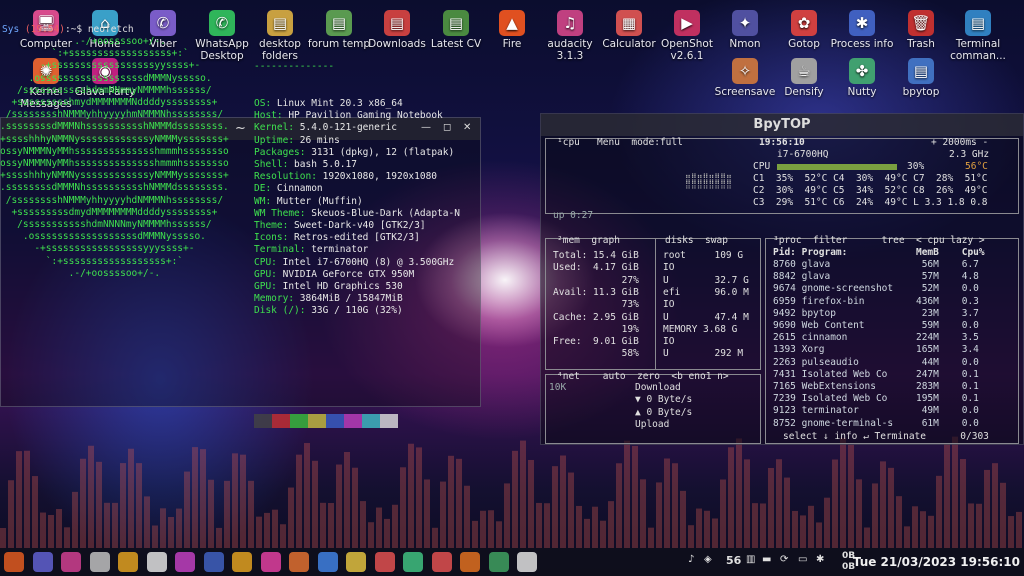  What do you see at coordinates (14, 562) in the screenshot?
I see `menu-icon` at bounding box center [14, 562].